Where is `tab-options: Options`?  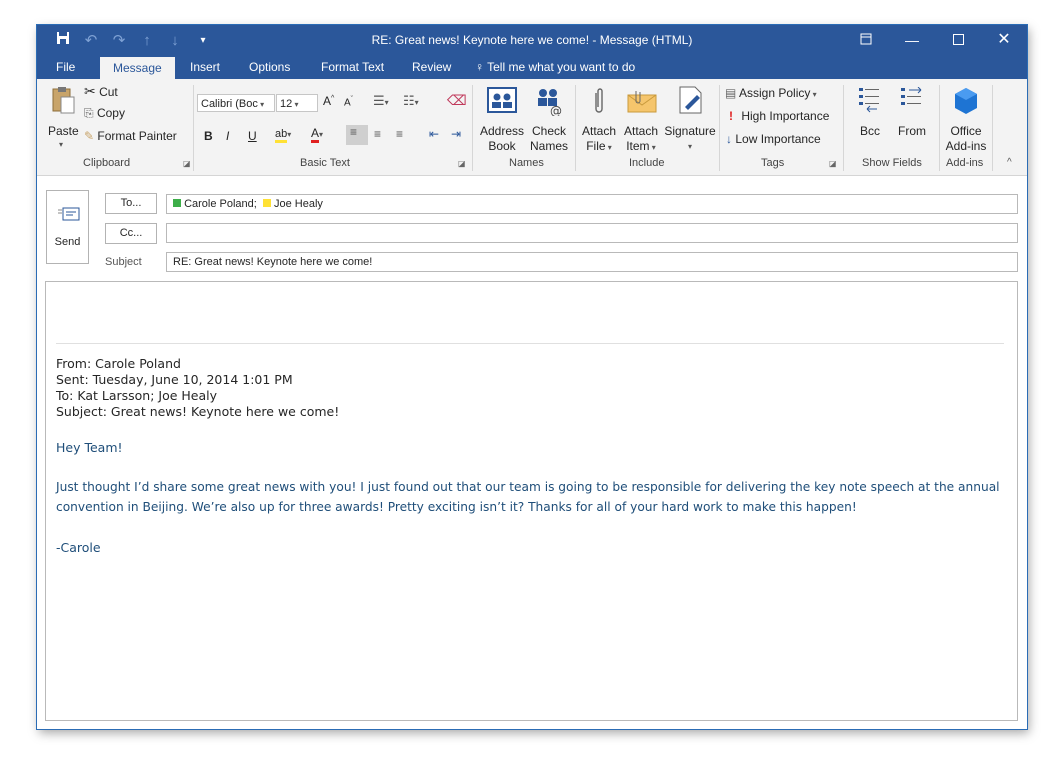
tab-options: Options is located at coordinates (269, 67).